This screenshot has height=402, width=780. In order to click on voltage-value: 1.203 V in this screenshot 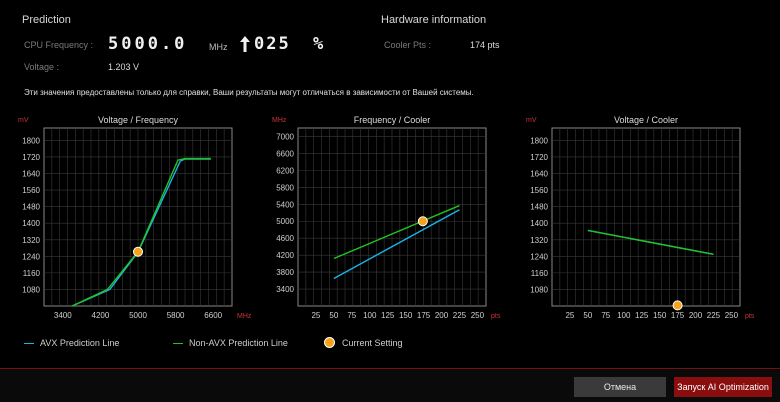, I will do `click(124, 67)`.